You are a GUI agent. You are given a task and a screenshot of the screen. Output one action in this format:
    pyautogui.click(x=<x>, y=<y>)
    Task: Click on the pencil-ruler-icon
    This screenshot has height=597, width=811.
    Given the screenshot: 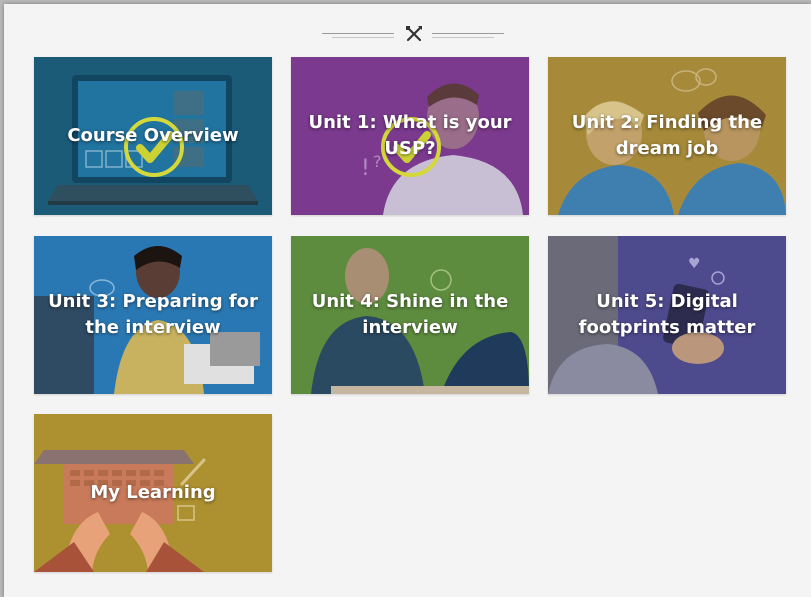 What is the action you would take?
    pyautogui.click(x=414, y=34)
    